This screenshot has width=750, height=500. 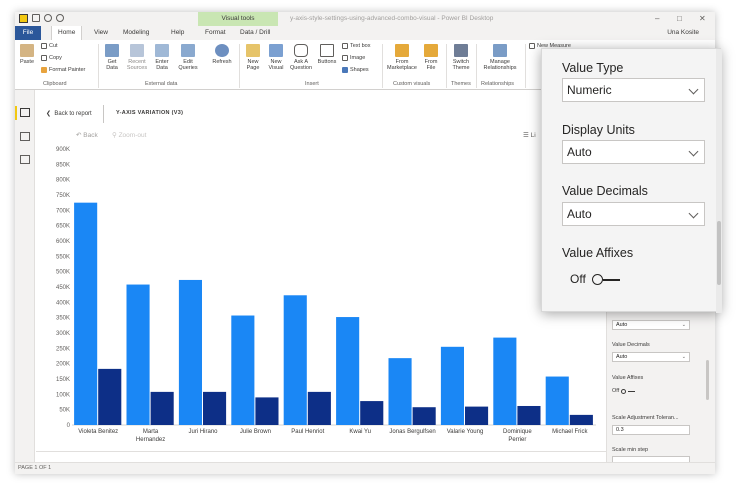 What do you see at coordinates (98, 432) in the screenshot?
I see `x-tick-label: Violeta Benitez` at bounding box center [98, 432].